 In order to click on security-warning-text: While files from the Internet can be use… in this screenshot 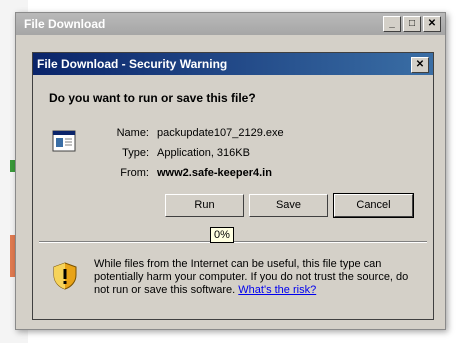, I will do `click(259, 277)`.